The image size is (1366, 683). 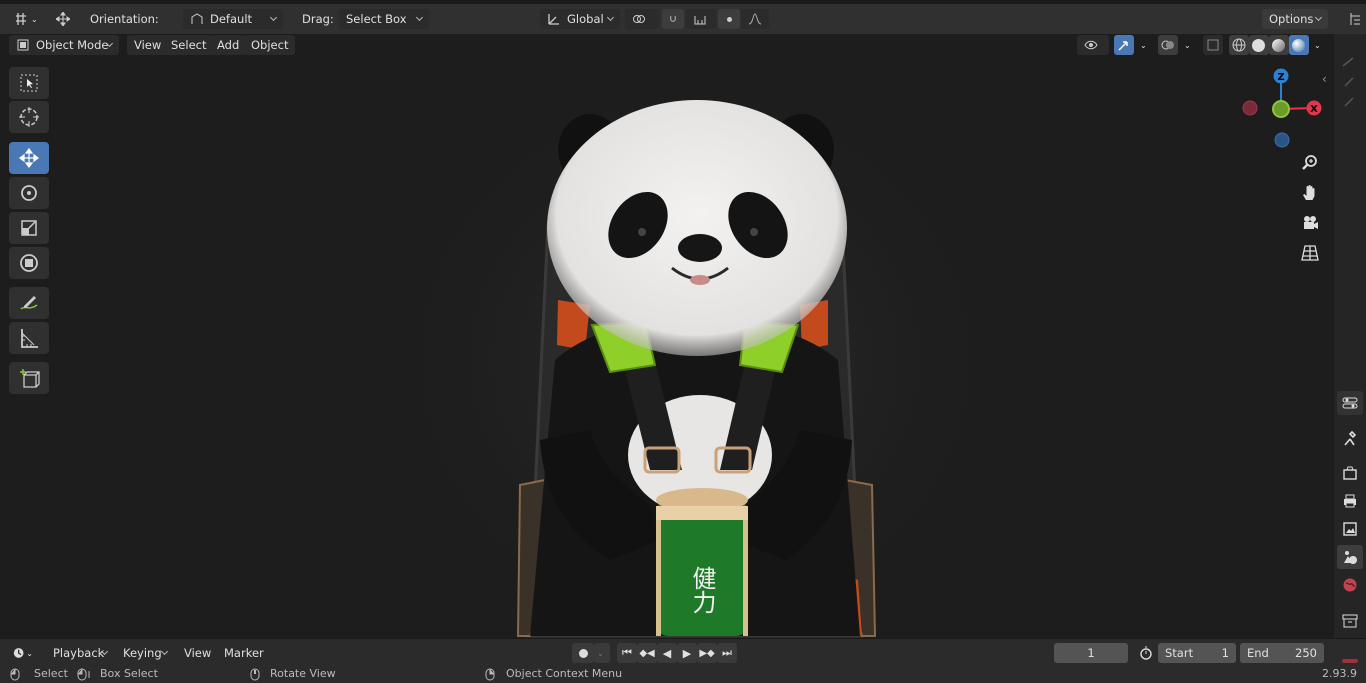 I want to click on annotate-pencil-icon, so click(x=29, y=303).